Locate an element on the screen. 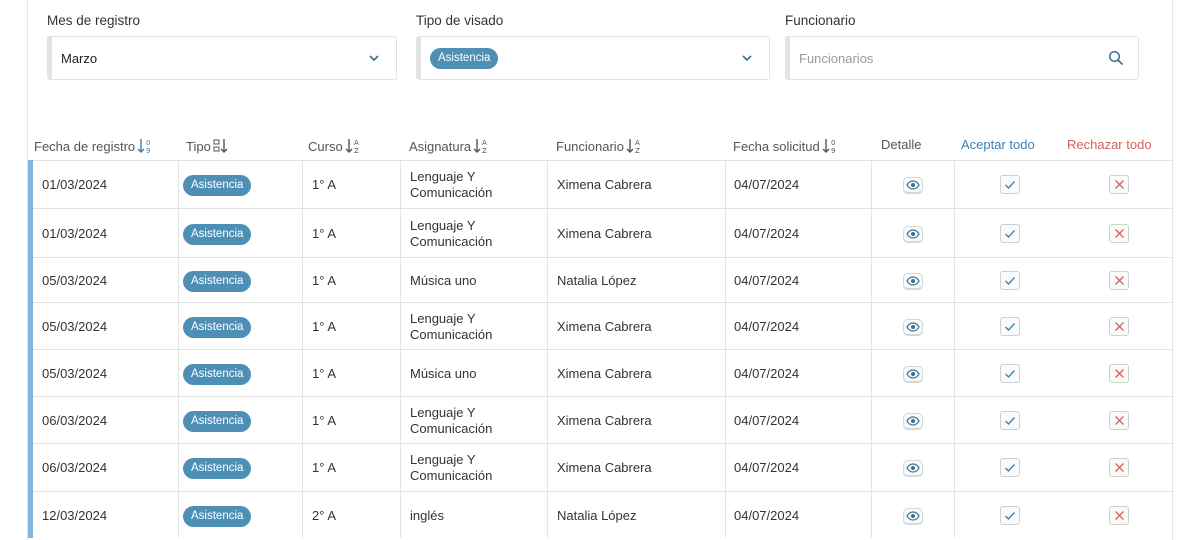 This screenshot has width=1192, height=540. header-fecha-solicitud-label: Fecha solicitud is located at coordinates (776, 146).